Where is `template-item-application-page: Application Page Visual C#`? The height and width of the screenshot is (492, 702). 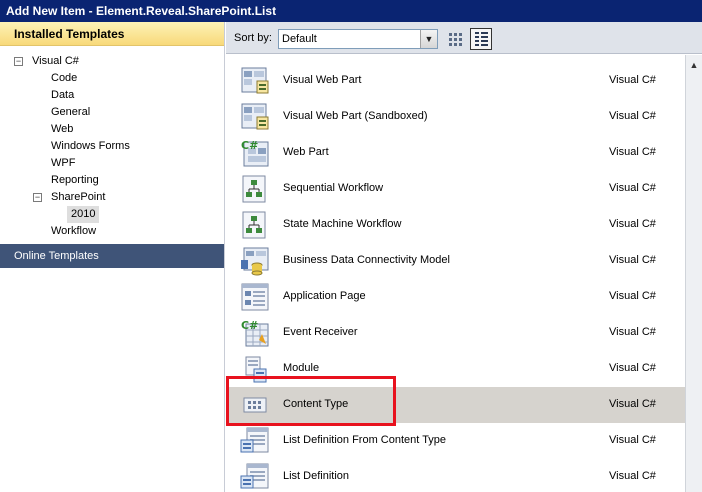 template-item-application-page: Application Page Visual C# is located at coordinates (455, 297).